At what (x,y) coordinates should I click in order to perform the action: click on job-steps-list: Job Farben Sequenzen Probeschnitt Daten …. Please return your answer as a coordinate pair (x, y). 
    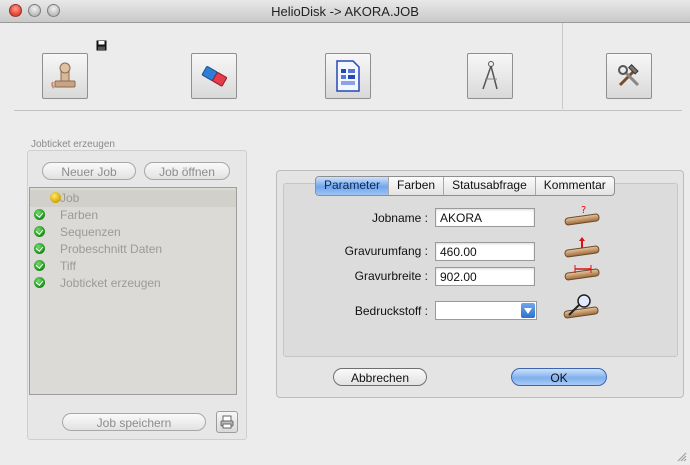
    Looking at the image, I should click on (133, 291).